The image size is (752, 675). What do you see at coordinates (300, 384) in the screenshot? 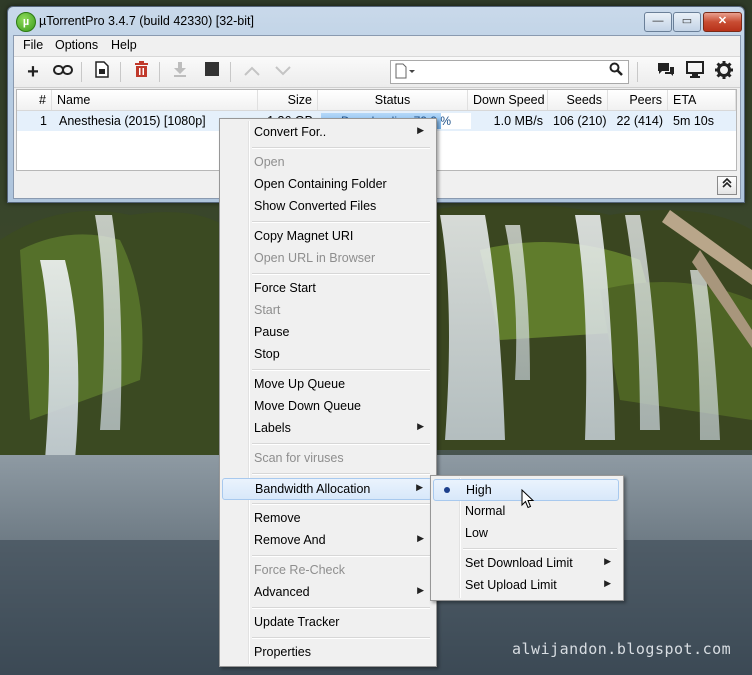
I see `menu-item-label: Move Up Queue` at bounding box center [300, 384].